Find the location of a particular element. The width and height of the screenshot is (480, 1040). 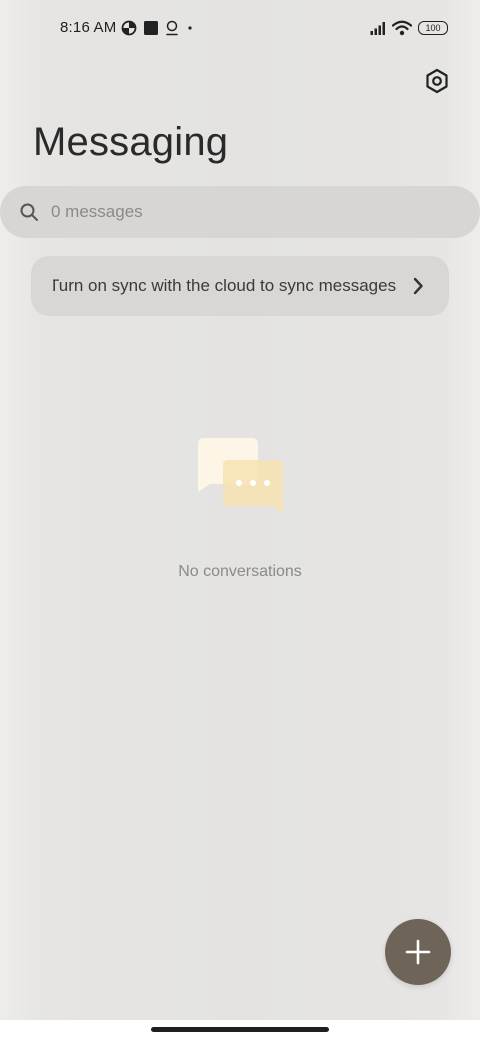

new-conversation-button is located at coordinates (418, 952).